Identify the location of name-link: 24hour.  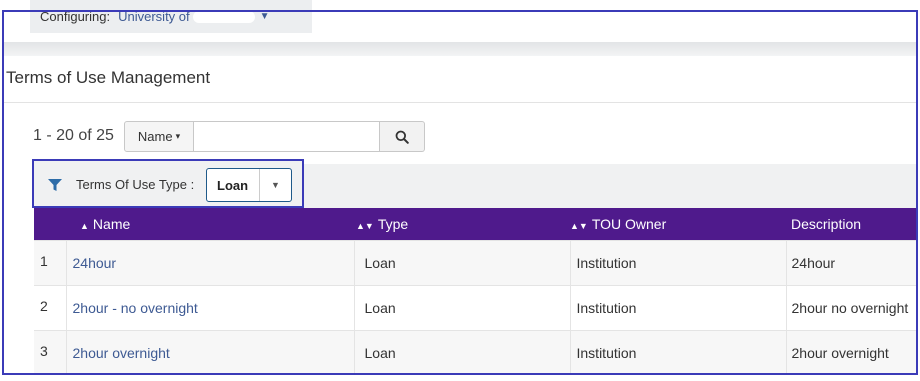
(95, 263).